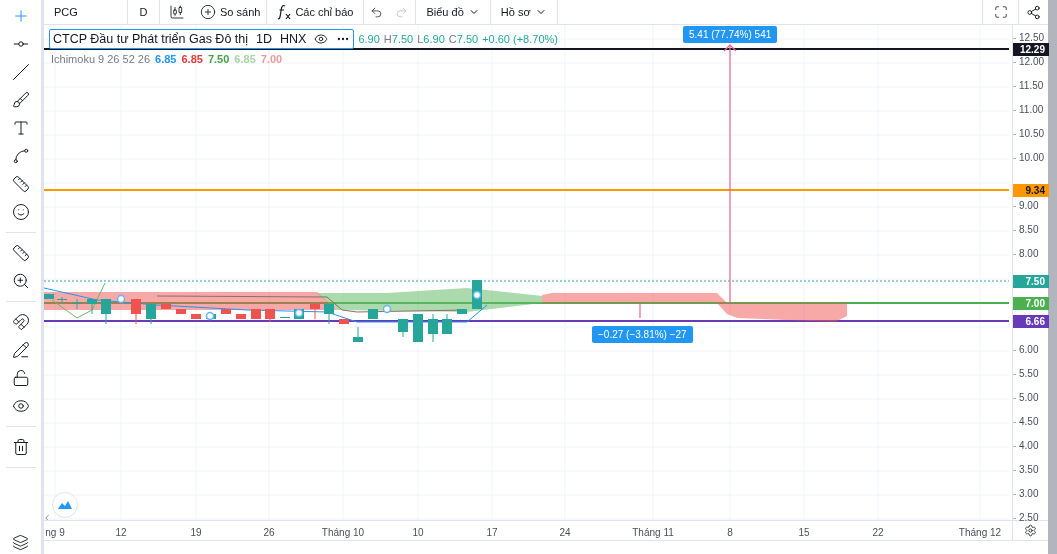 The width and height of the screenshot is (1057, 554). I want to click on ohlc-value: H7.50, so click(398, 39).